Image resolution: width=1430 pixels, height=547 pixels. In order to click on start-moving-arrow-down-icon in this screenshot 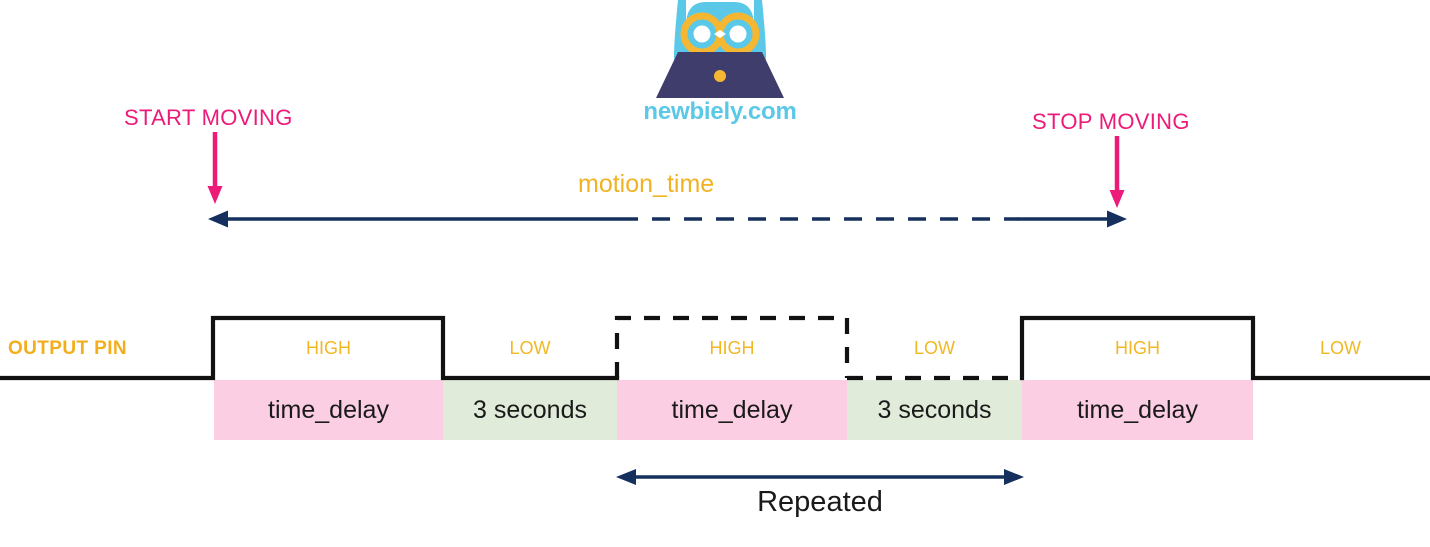, I will do `click(215, 168)`.